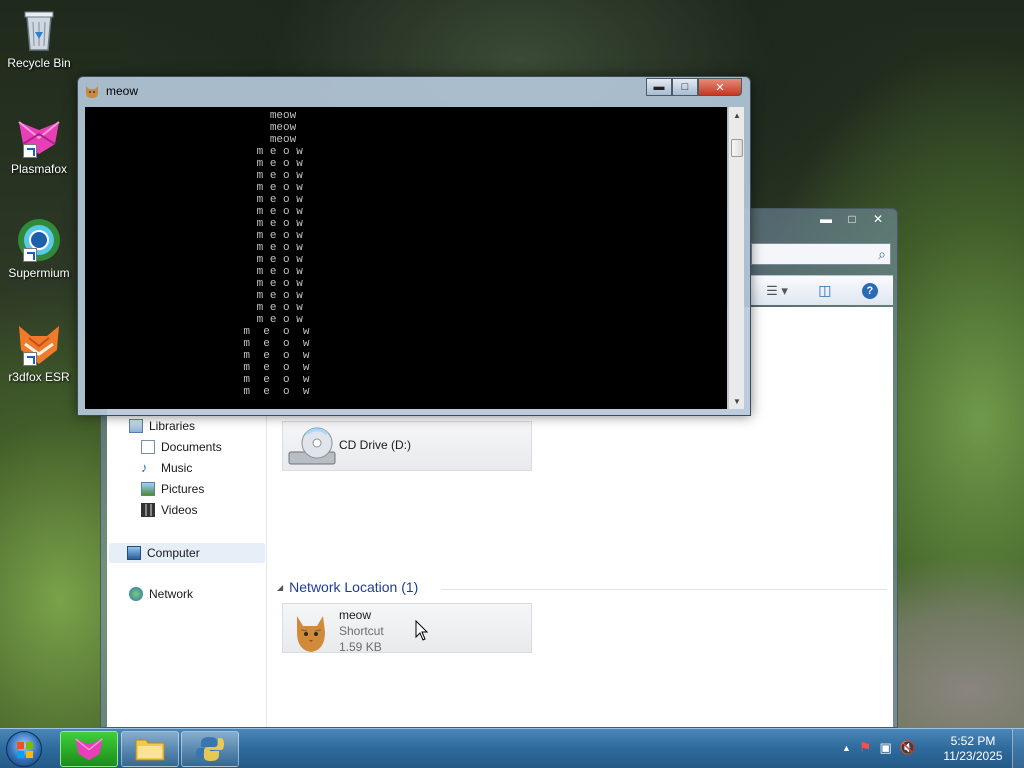  Describe the element at coordinates (869, 290) in the screenshot. I see `help-icon: ?` at that location.